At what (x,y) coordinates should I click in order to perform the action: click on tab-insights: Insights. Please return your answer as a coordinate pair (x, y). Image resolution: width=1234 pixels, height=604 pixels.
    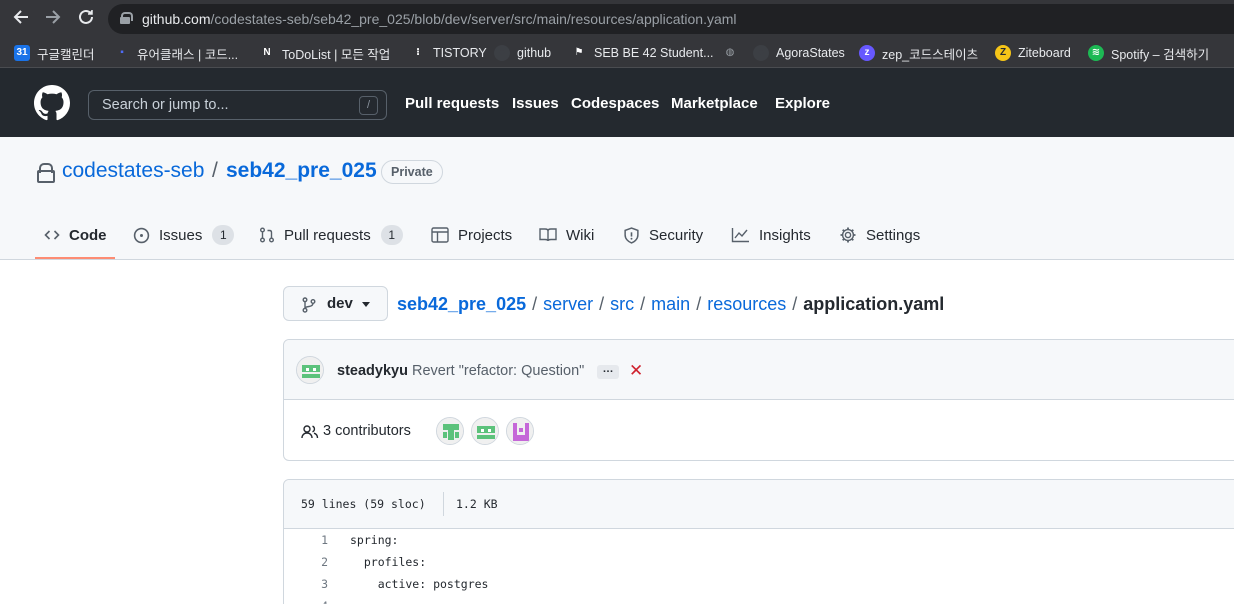
    Looking at the image, I should click on (771, 235).